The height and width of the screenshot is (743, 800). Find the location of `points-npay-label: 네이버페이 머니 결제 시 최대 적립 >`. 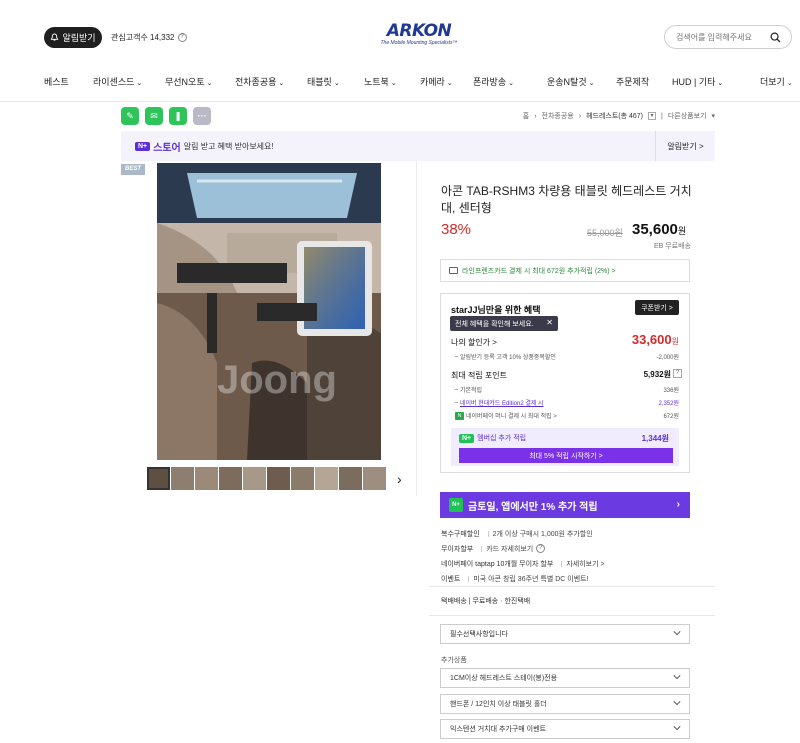

points-npay-label: 네이버페이 머니 결제 시 최대 적립 > is located at coordinates (511, 415).